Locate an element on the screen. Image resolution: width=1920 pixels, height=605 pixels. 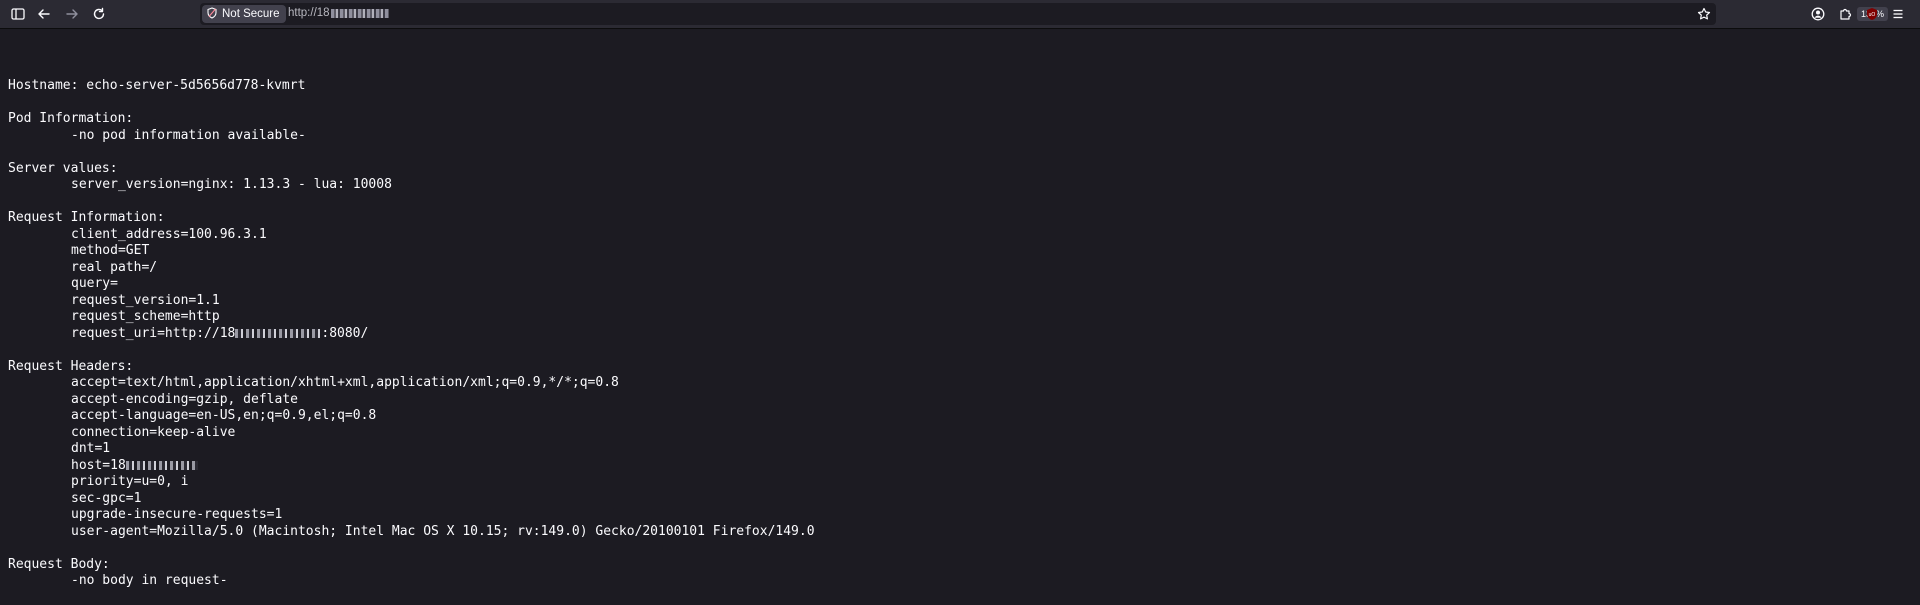
hamburger-menu-icon is located at coordinates (1898, 14).